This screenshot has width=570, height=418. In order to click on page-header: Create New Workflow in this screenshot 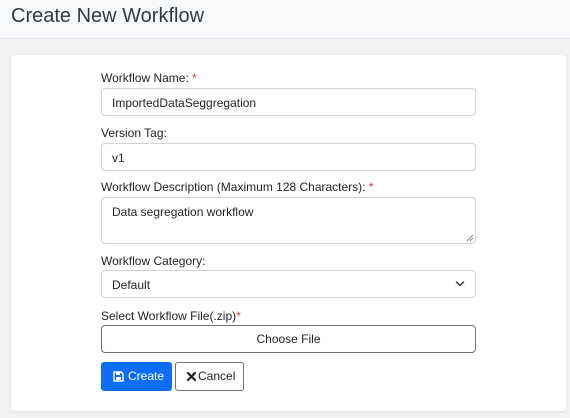, I will do `click(285, 19)`.